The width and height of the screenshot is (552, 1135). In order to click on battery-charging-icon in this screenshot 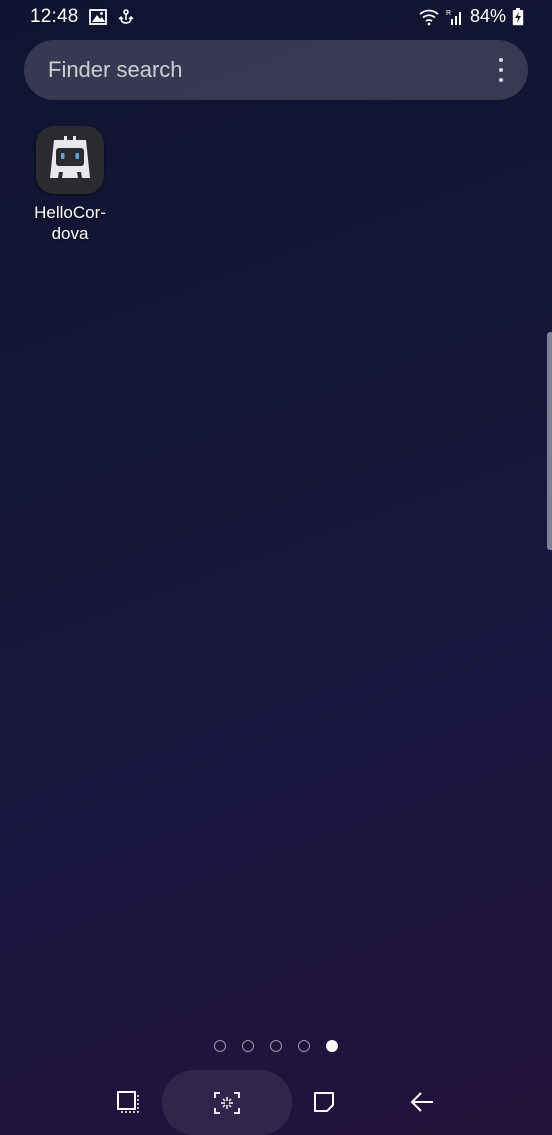, I will do `click(518, 16)`.